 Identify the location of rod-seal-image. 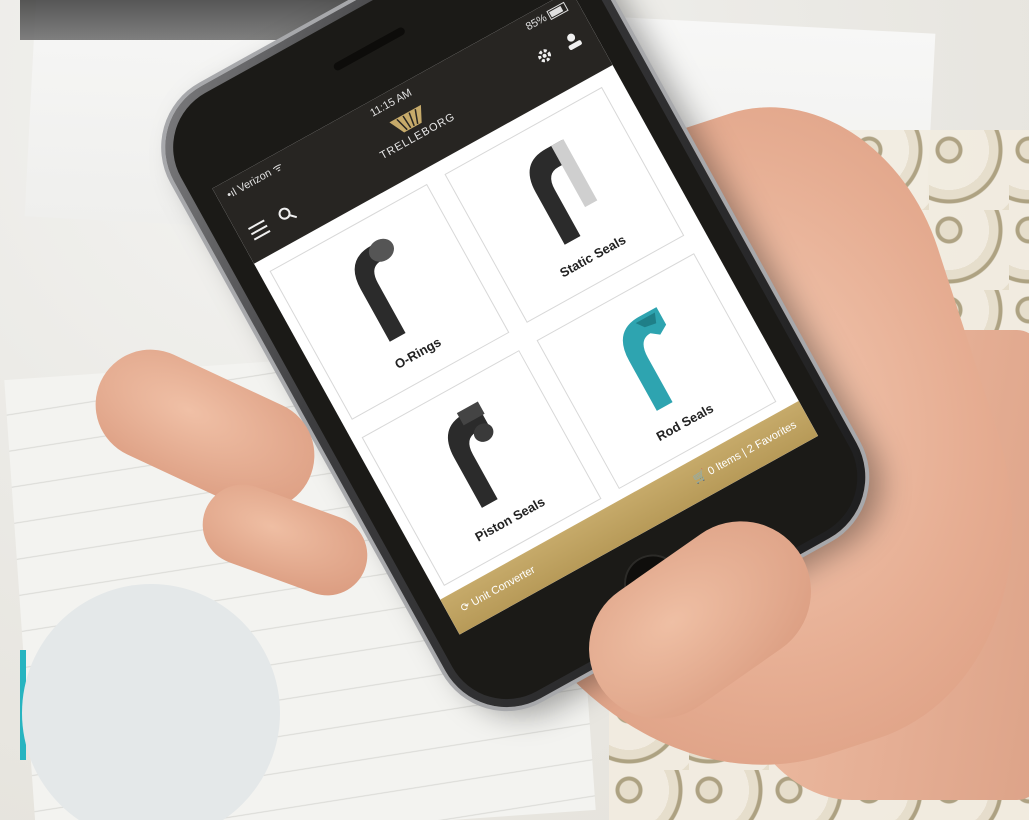
(647, 359).